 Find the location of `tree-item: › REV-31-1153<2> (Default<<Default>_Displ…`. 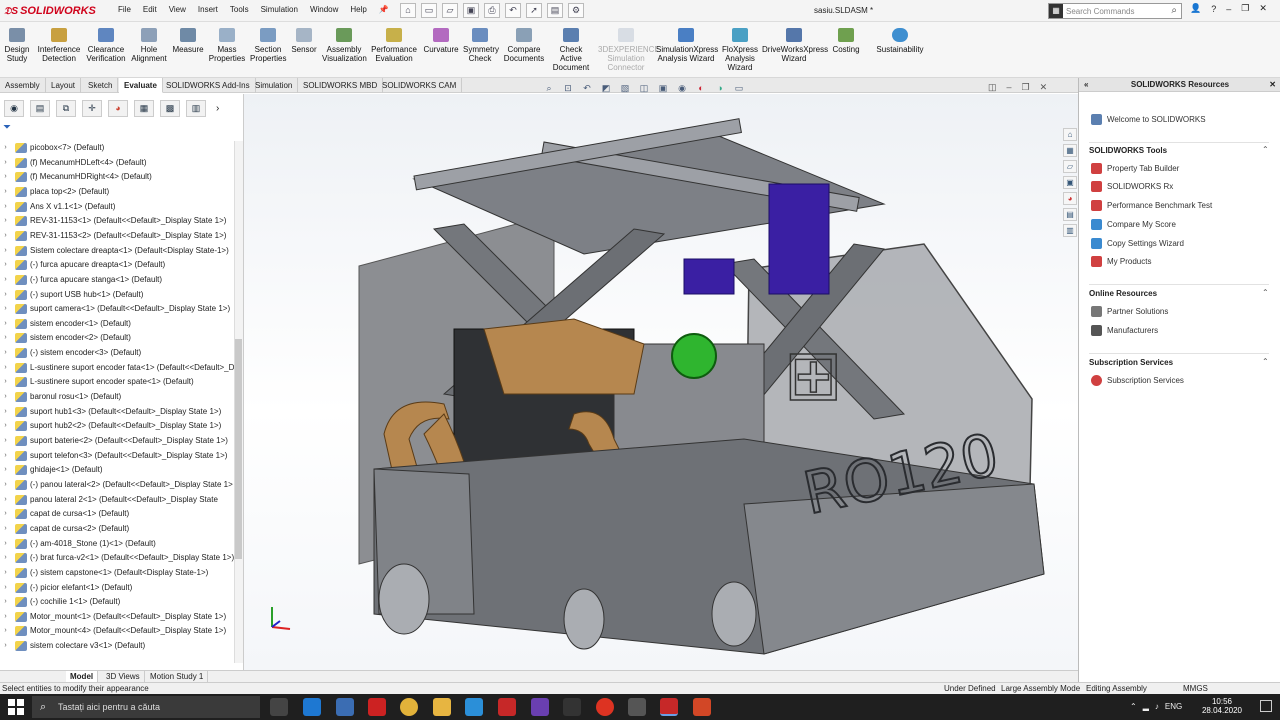

tree-item: › REV-31-1153<2> (Default<<Default>_Displ… is located at coordinates (113, 236).